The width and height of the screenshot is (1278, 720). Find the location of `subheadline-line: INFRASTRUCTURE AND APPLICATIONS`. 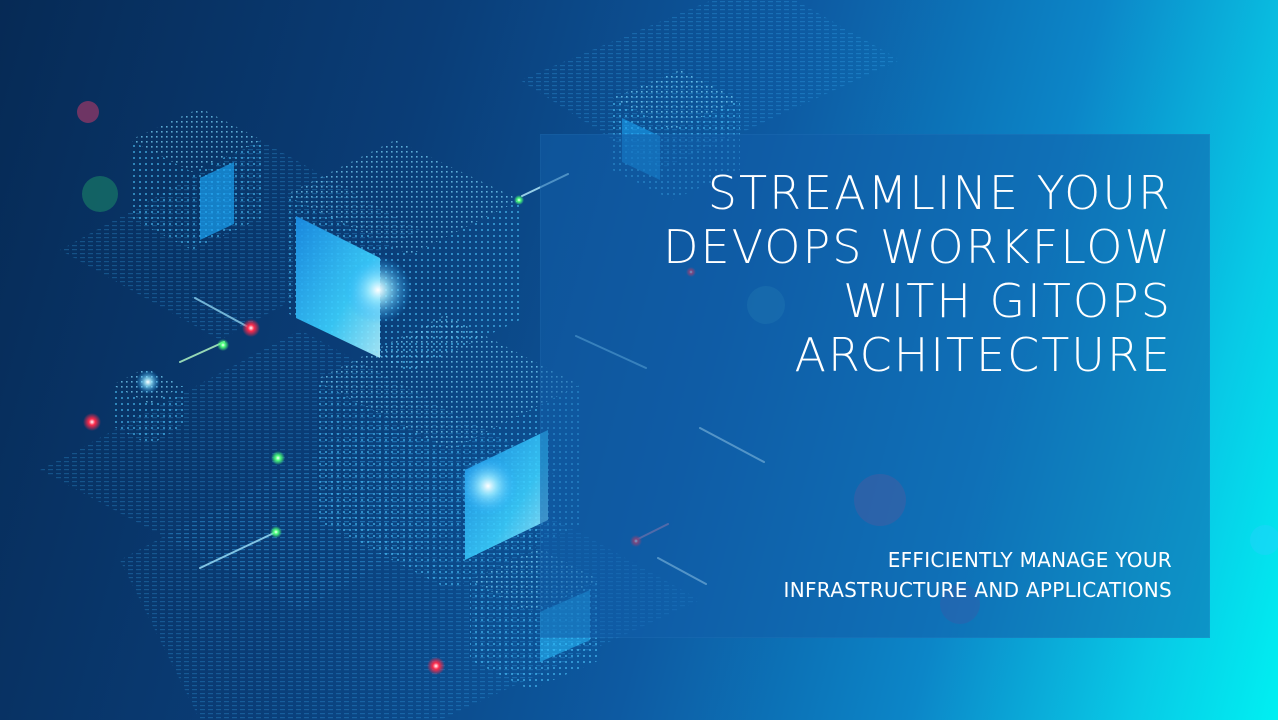

subheadline-line: INFRASTRUCTURE AND APPLICATIONS is located at coordinates (977, 590).